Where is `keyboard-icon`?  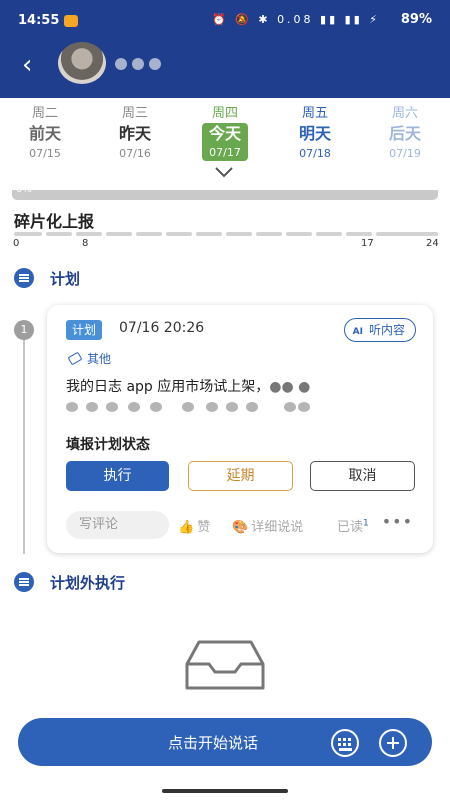 keyboard-icon is located at coordinates (345, 743).